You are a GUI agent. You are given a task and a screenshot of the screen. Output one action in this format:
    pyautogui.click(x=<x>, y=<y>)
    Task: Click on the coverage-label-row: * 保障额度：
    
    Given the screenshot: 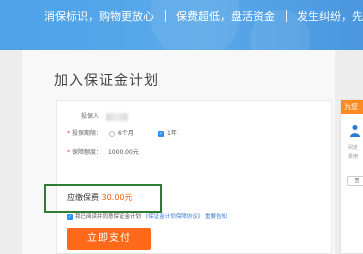 What is the action you would take?
    pyautogui.click(x=84, y=153)
    